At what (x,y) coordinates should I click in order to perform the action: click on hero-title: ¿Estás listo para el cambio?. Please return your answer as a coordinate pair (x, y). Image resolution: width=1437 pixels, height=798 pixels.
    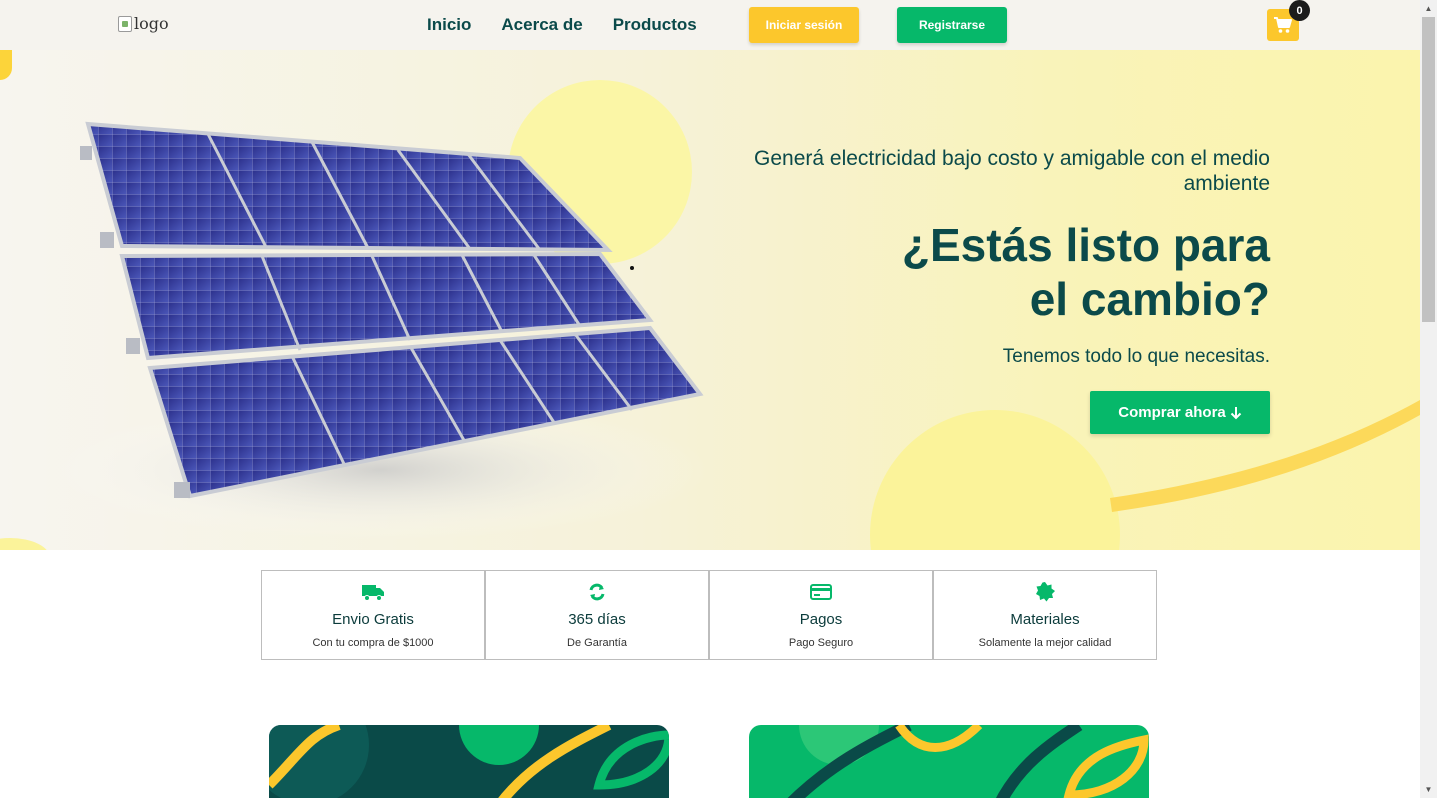
    Looking at the image, I should click on (1010, 272).